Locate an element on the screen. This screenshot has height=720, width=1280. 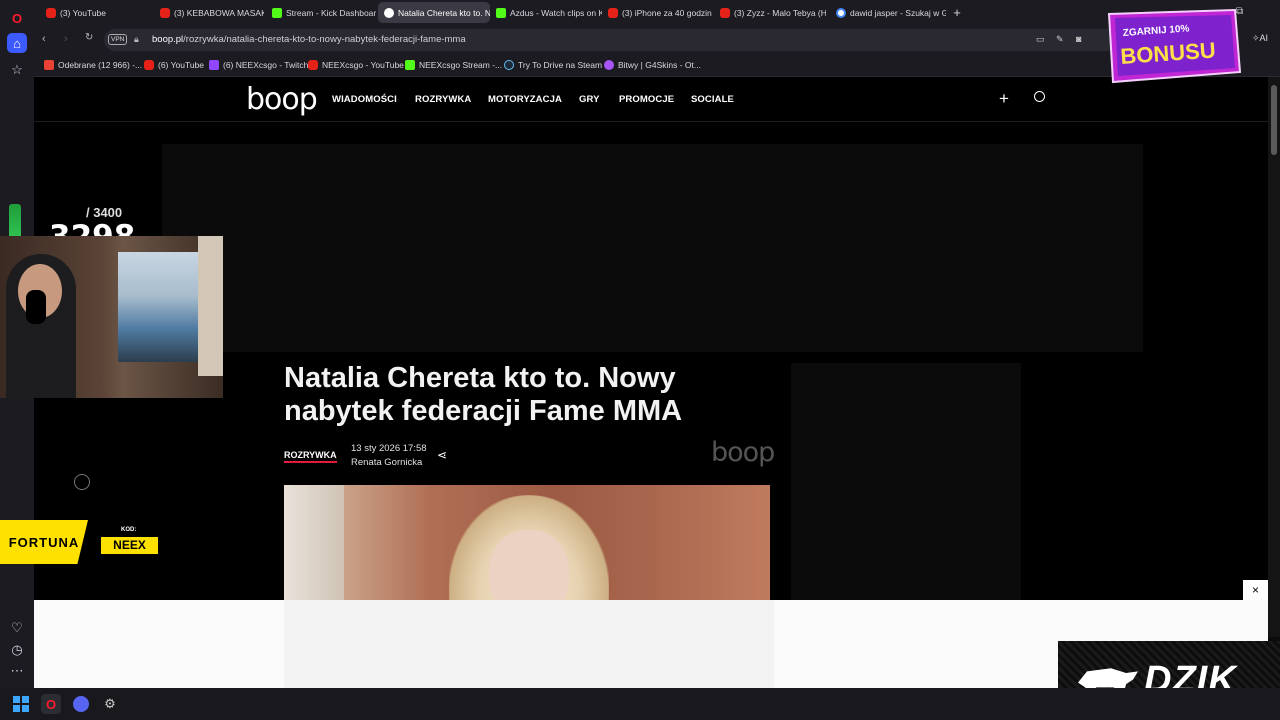
webcam-overlay is located at coordinates (111, 317).